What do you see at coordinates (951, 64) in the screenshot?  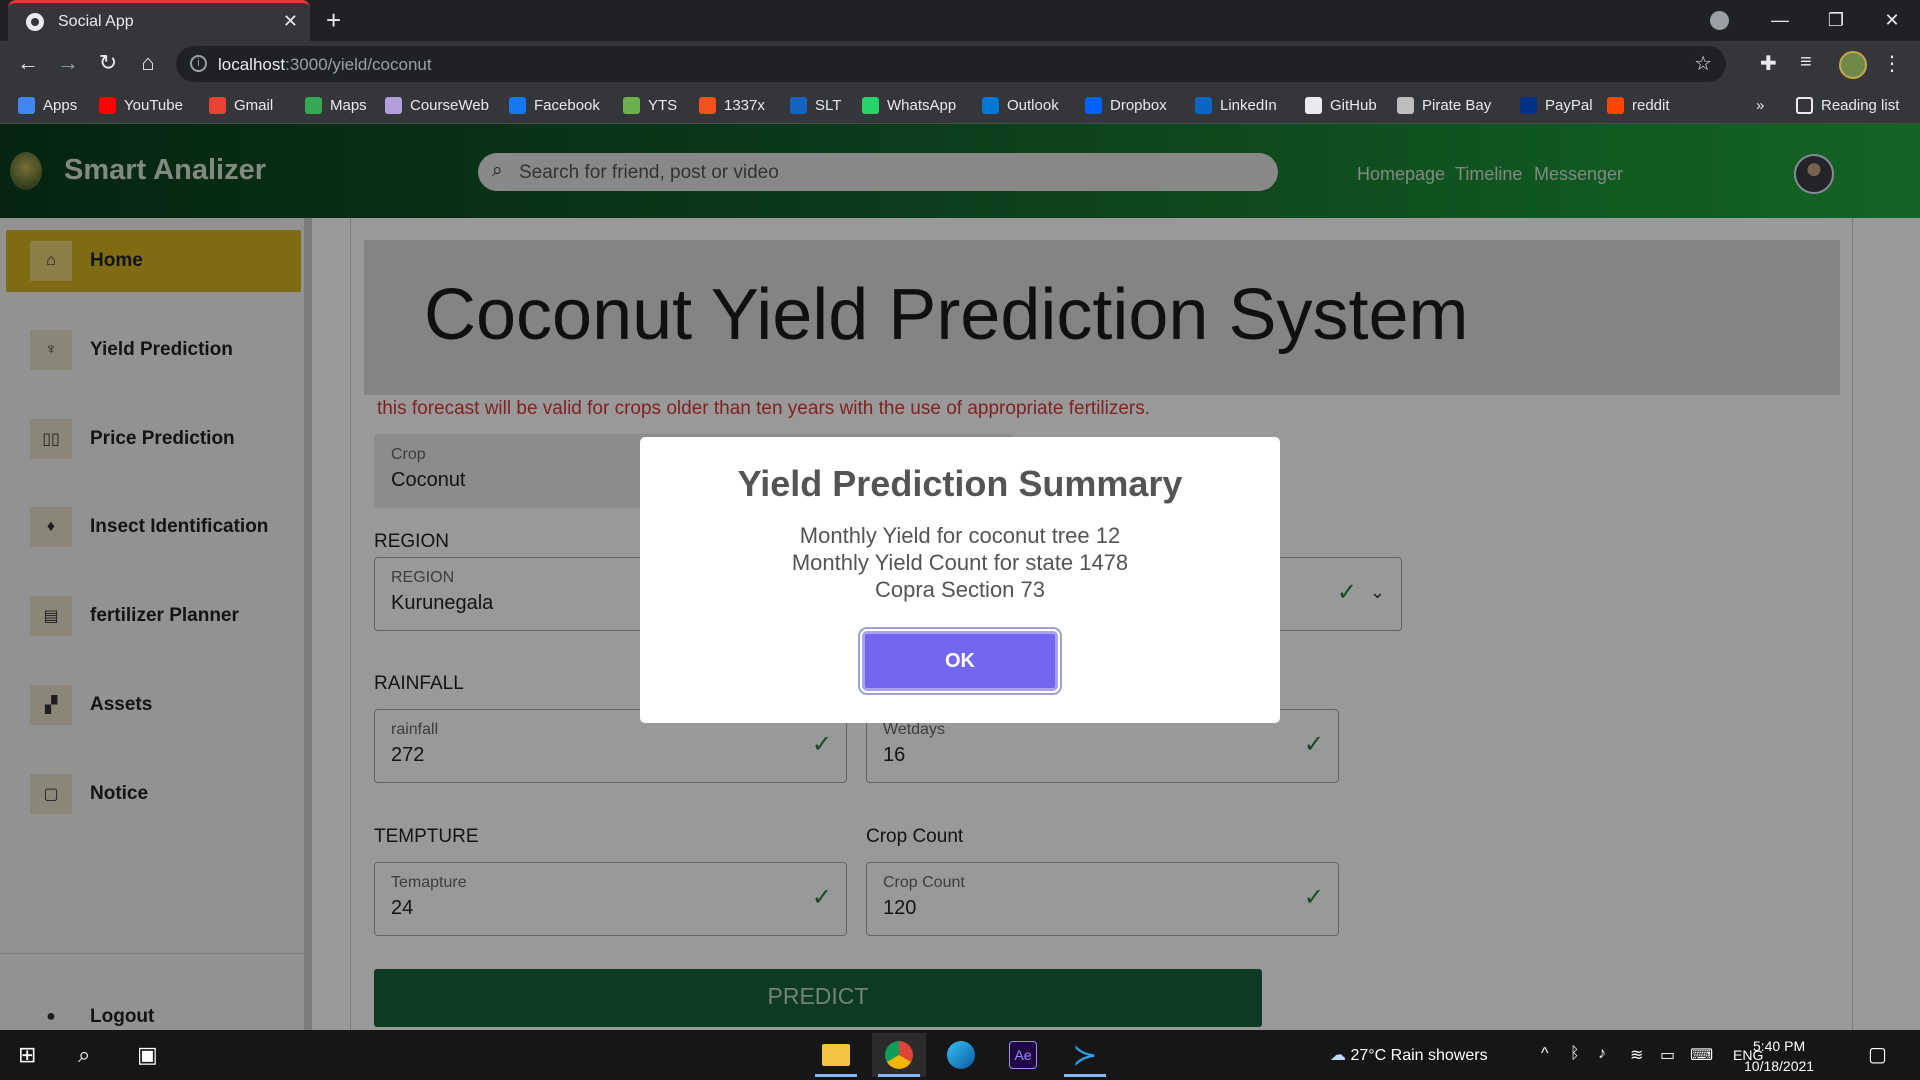 I see `address-bar: i localhost:3000/yield/coconut ☆` at bounding box center [951, 64].